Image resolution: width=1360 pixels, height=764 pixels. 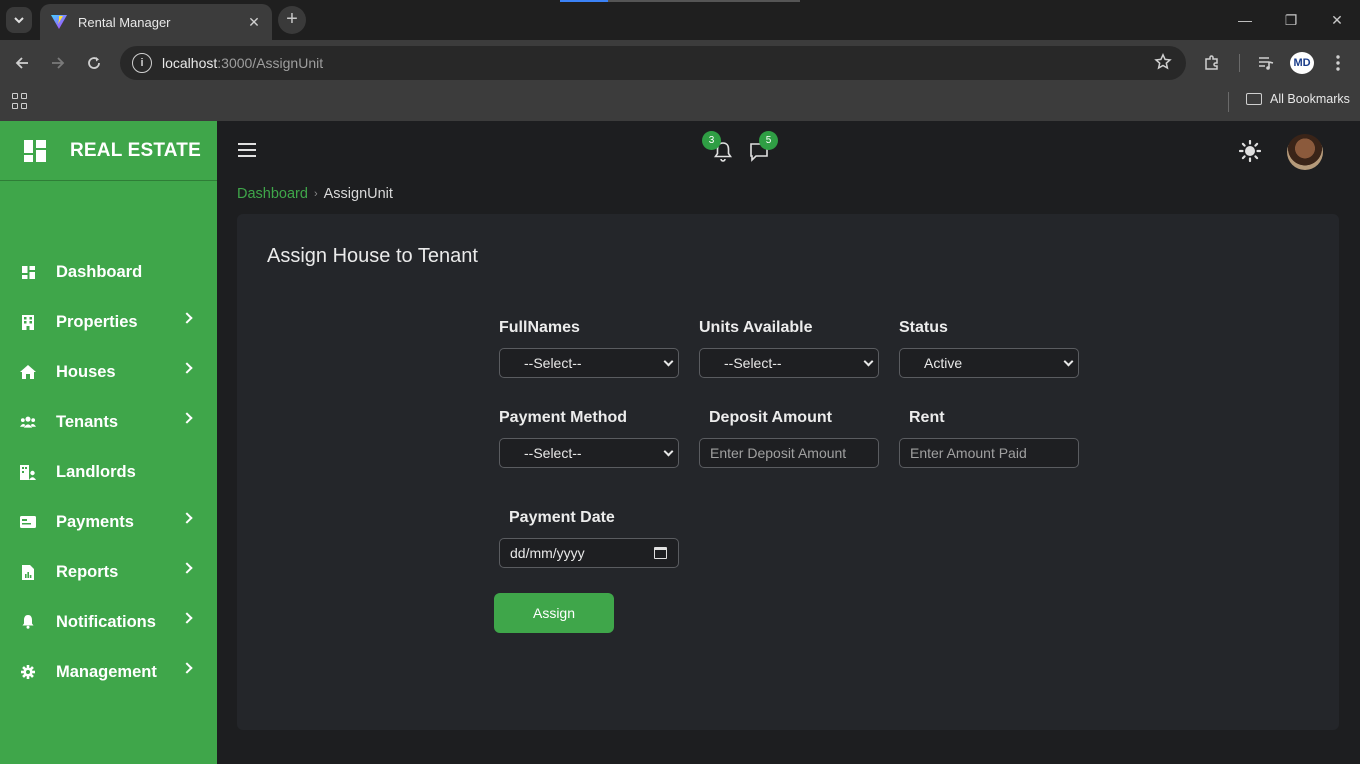 I want to click on browser-toolbar: i localhost:3000/AssignUnit, so click(x=680, y=63).